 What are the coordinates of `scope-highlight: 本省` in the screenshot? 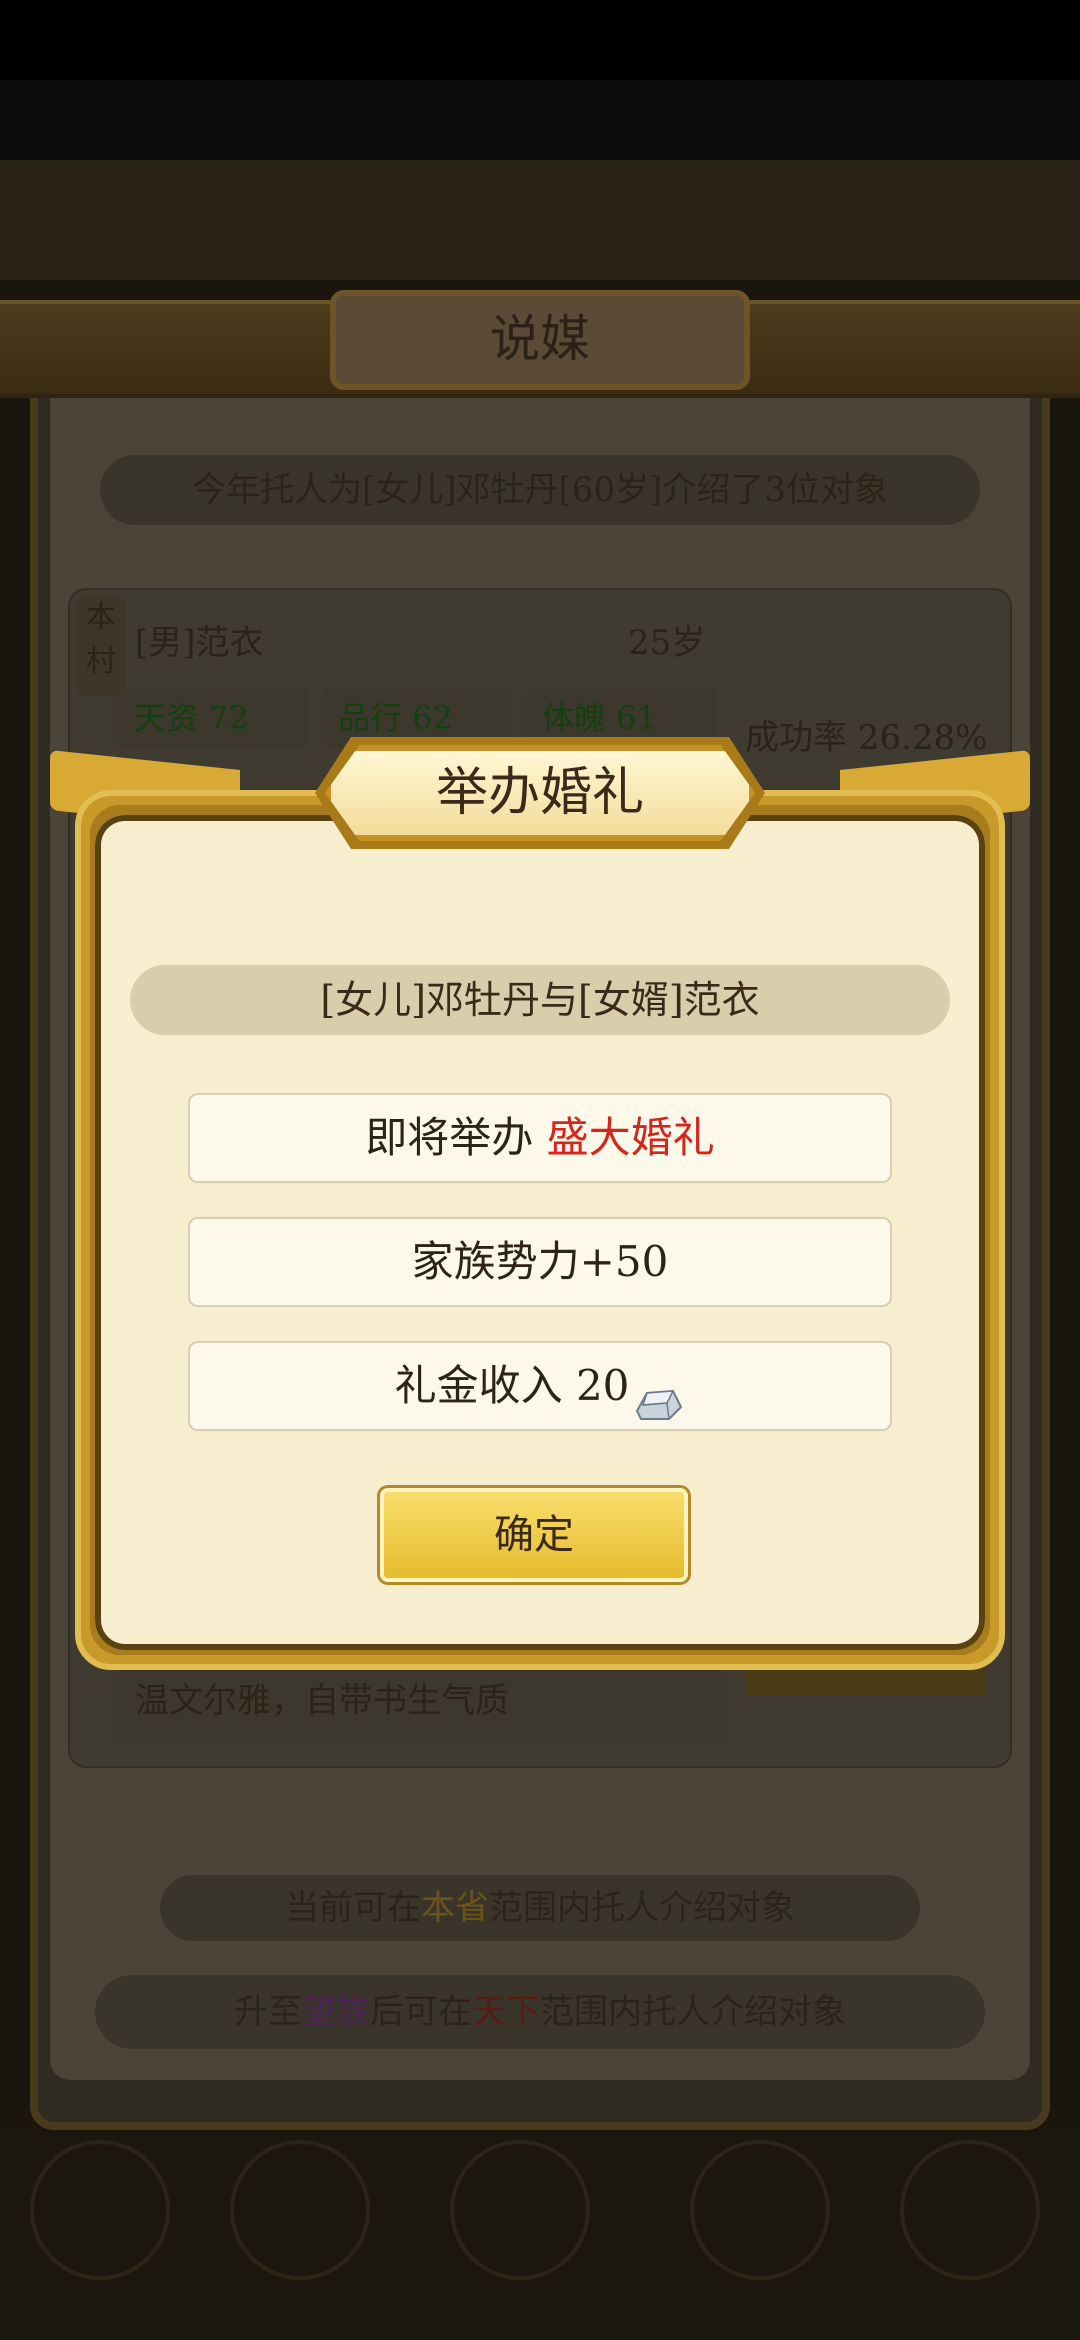 It's located at (455, 1908).